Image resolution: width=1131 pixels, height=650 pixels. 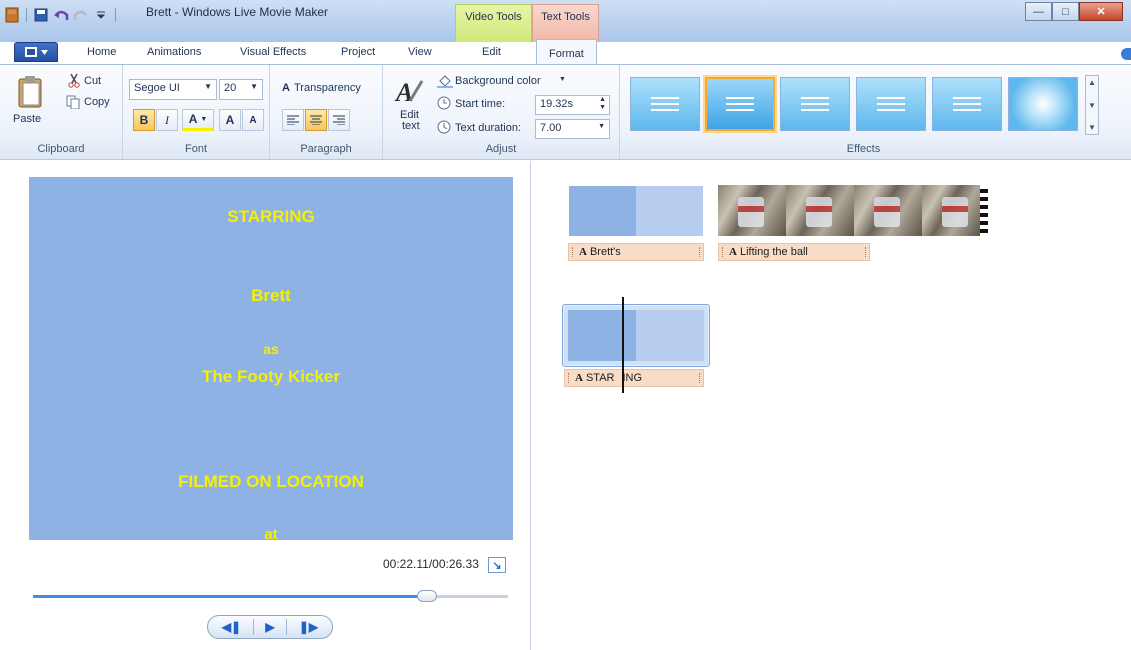 What do you see at coordinates (665, 104) in the screenshot?
I see `effect-scroll-left` at bounding box center [665, 104].